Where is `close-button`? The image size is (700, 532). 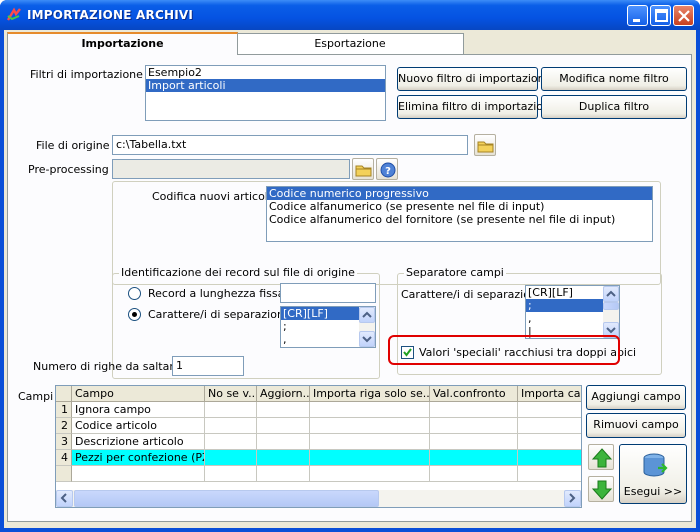
close-button is located at coordinates (683, 15).